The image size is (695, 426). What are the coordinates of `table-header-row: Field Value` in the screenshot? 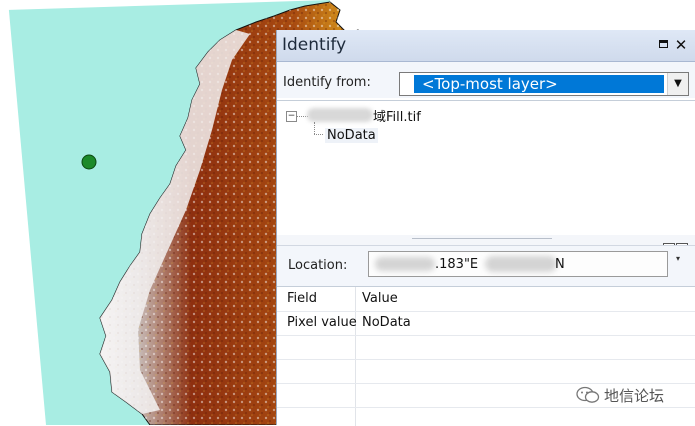 It's located at (486, 299).